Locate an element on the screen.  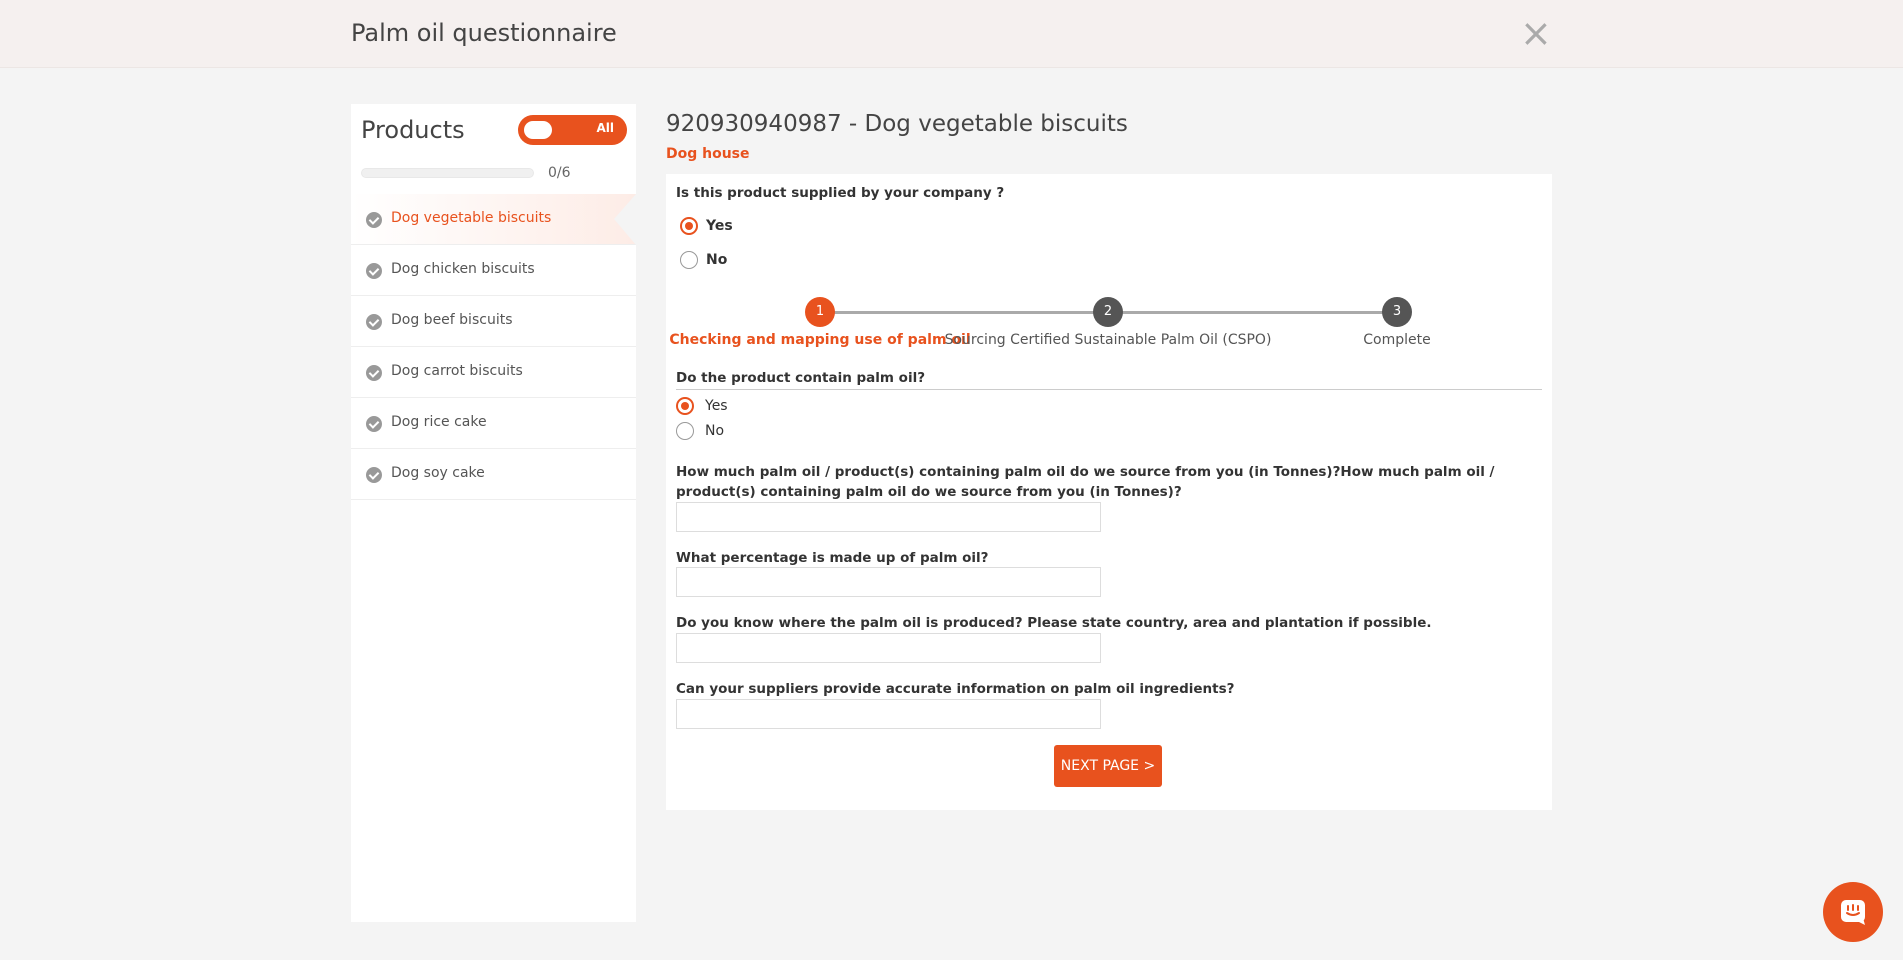
next-page-button: NEXT PAGE > is located at coordinates (1108, 766).